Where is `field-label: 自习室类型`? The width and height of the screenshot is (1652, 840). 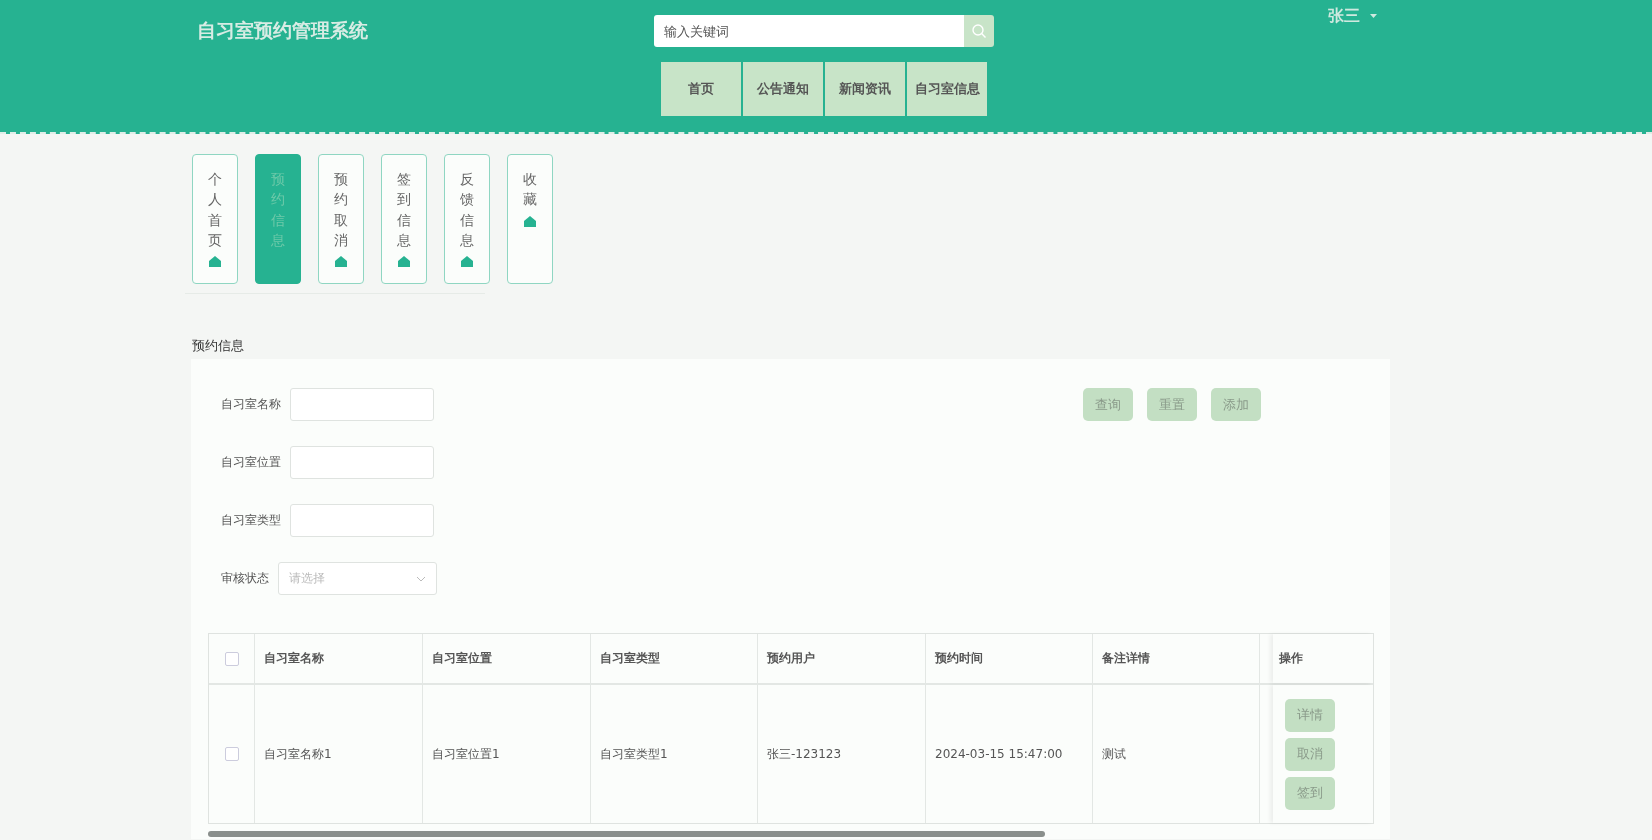 field-label: 自习室类型 is located at coordinates (251, 520).